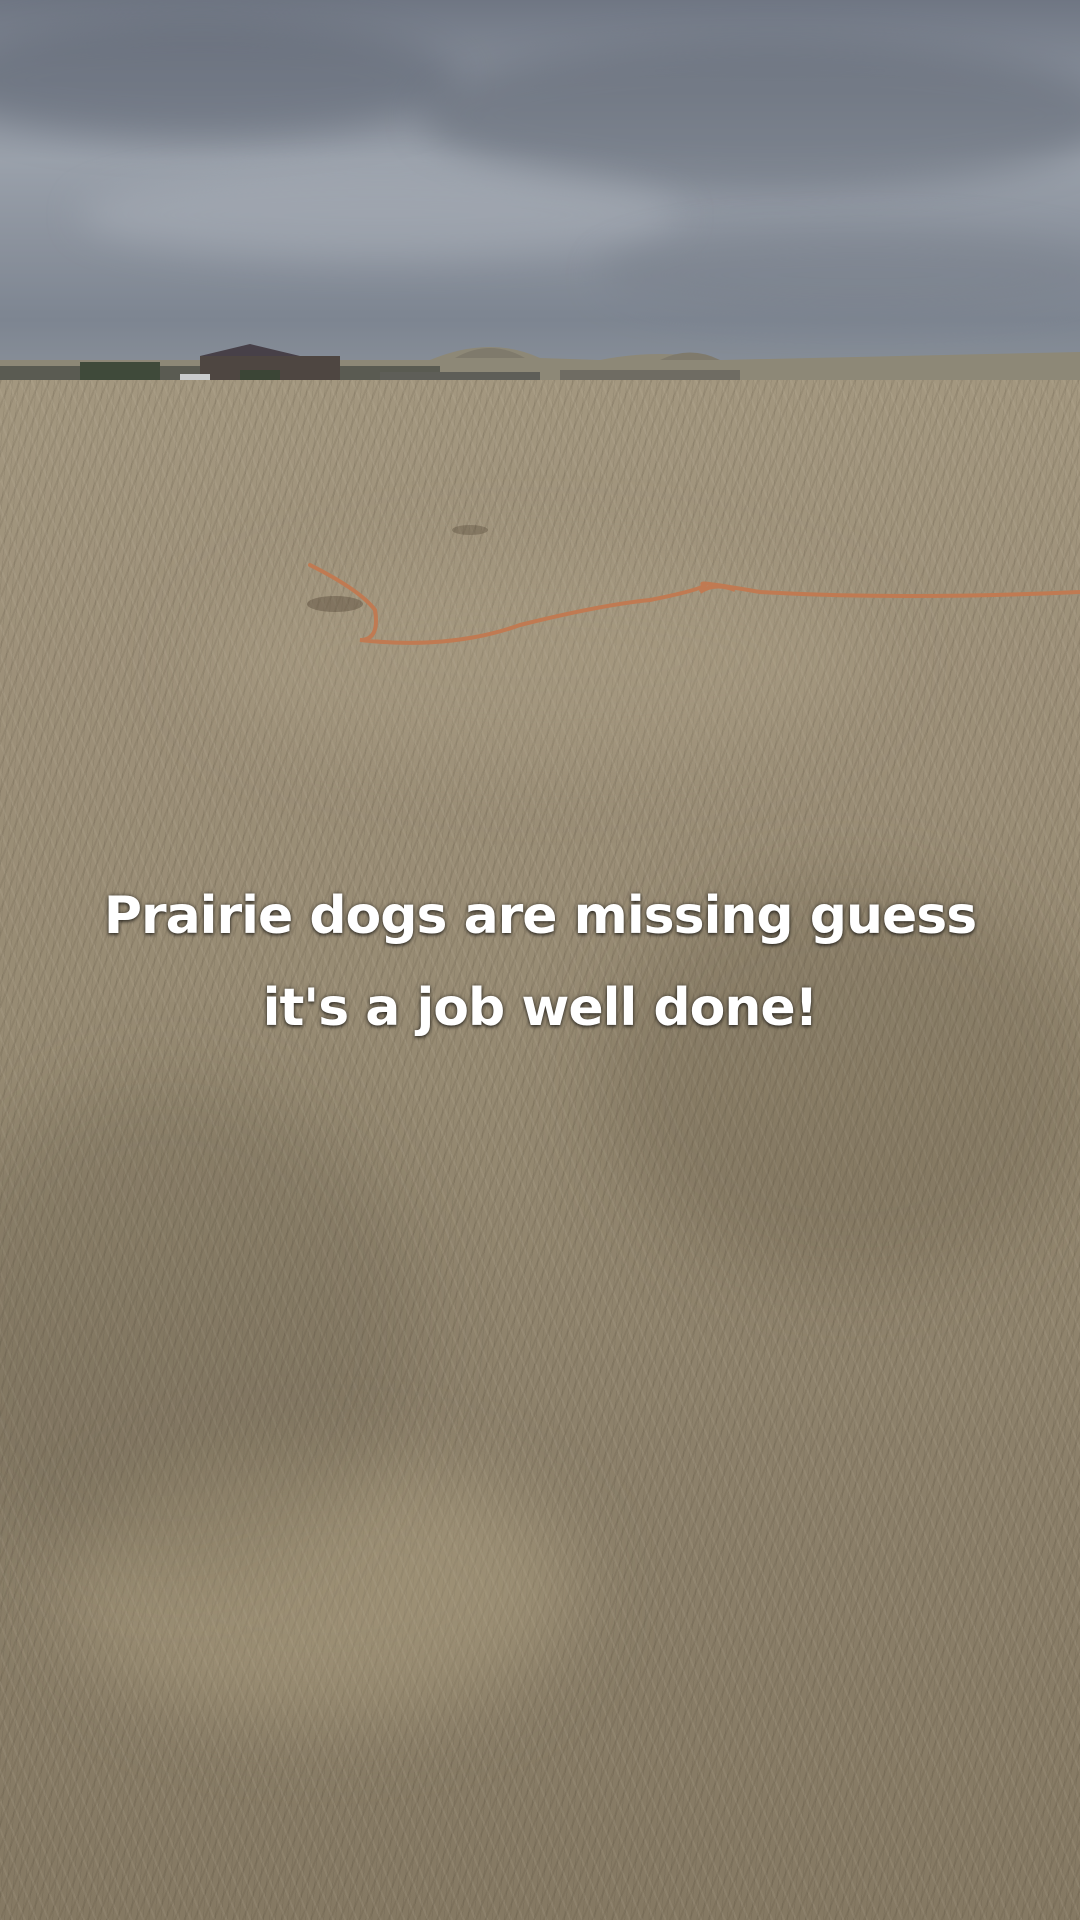 This screenshot has height=1920, width=1080. Describe the element at coordinates (540, 916) in the screenshot. I see `caption-line-1: Prairie dogs are missing guess` at that location.